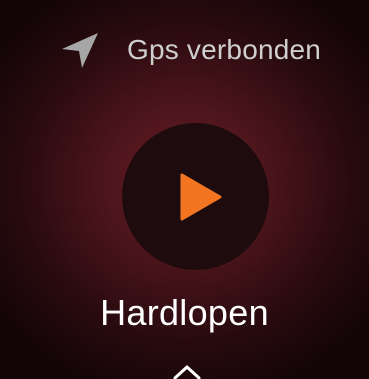 The width and height of the screenshot is (369, 379). What do you see at coordinates (224, 49) in the screenshot?
I see `gps-status-label: Gps verbonden` at bounding box center [224, 49].